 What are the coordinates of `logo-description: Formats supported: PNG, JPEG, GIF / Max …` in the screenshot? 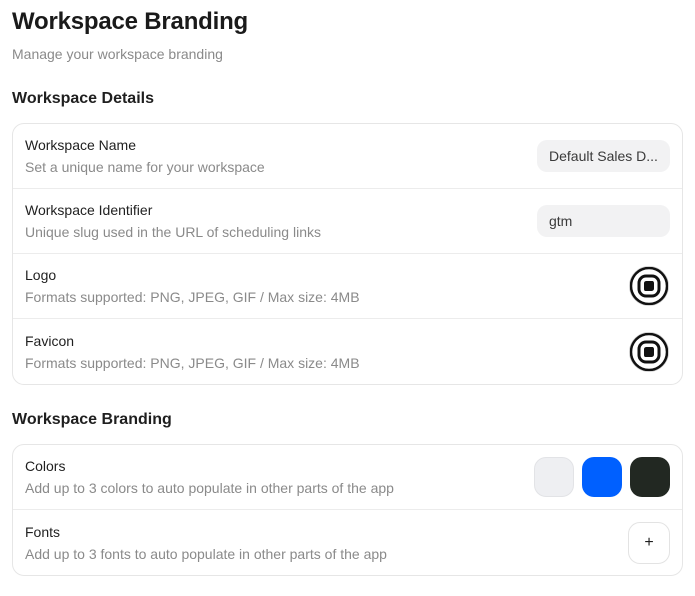 It's located at (192, 297).